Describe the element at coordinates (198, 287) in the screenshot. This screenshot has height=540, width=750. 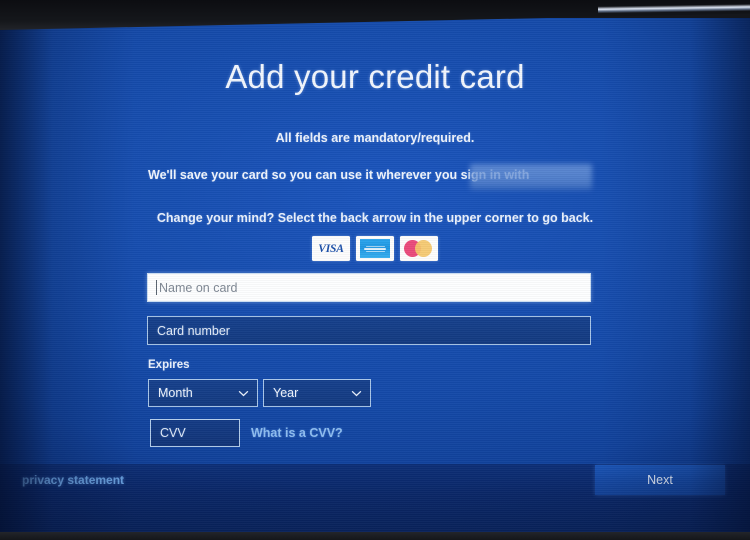
I see `name-on-card-placeholder: Name on card` at that location.